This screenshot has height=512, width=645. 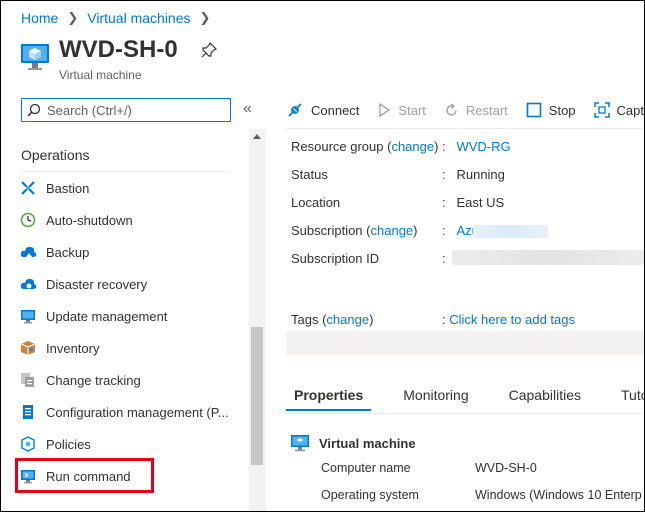 I want to click on resource-group-value: : WVD-RG, so click(x=476, y=146).